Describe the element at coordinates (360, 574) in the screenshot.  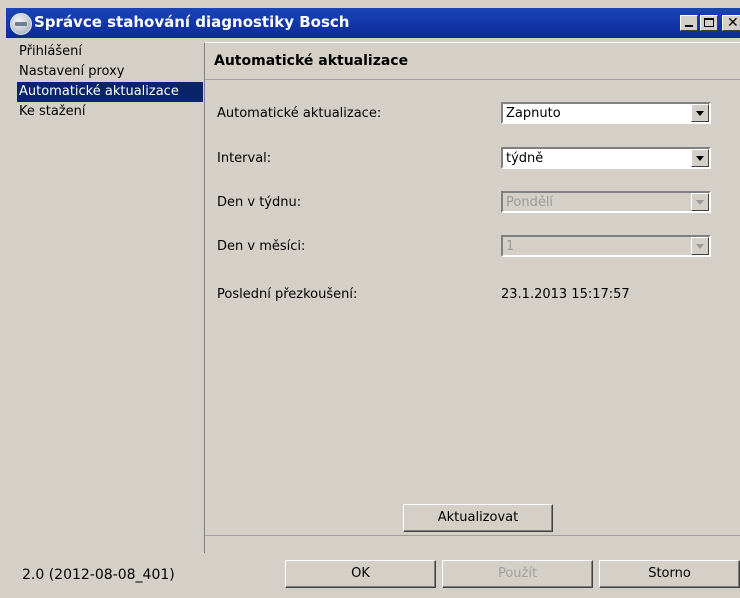
I see `ok-button: OK` at that location.